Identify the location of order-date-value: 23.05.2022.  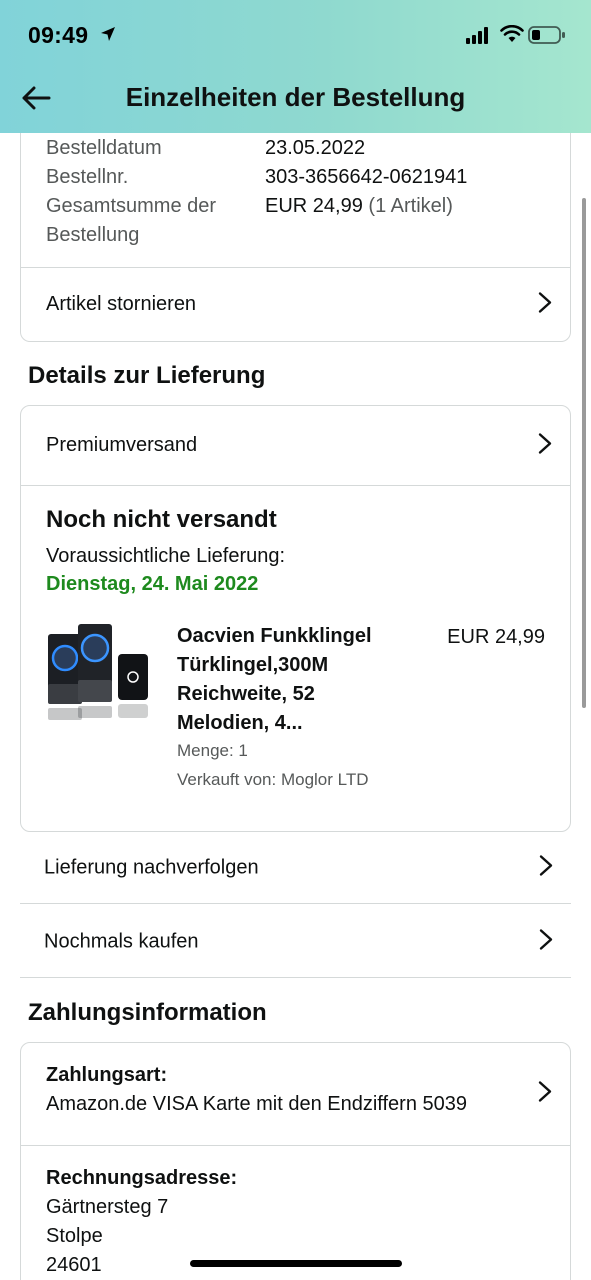
(315, 148).